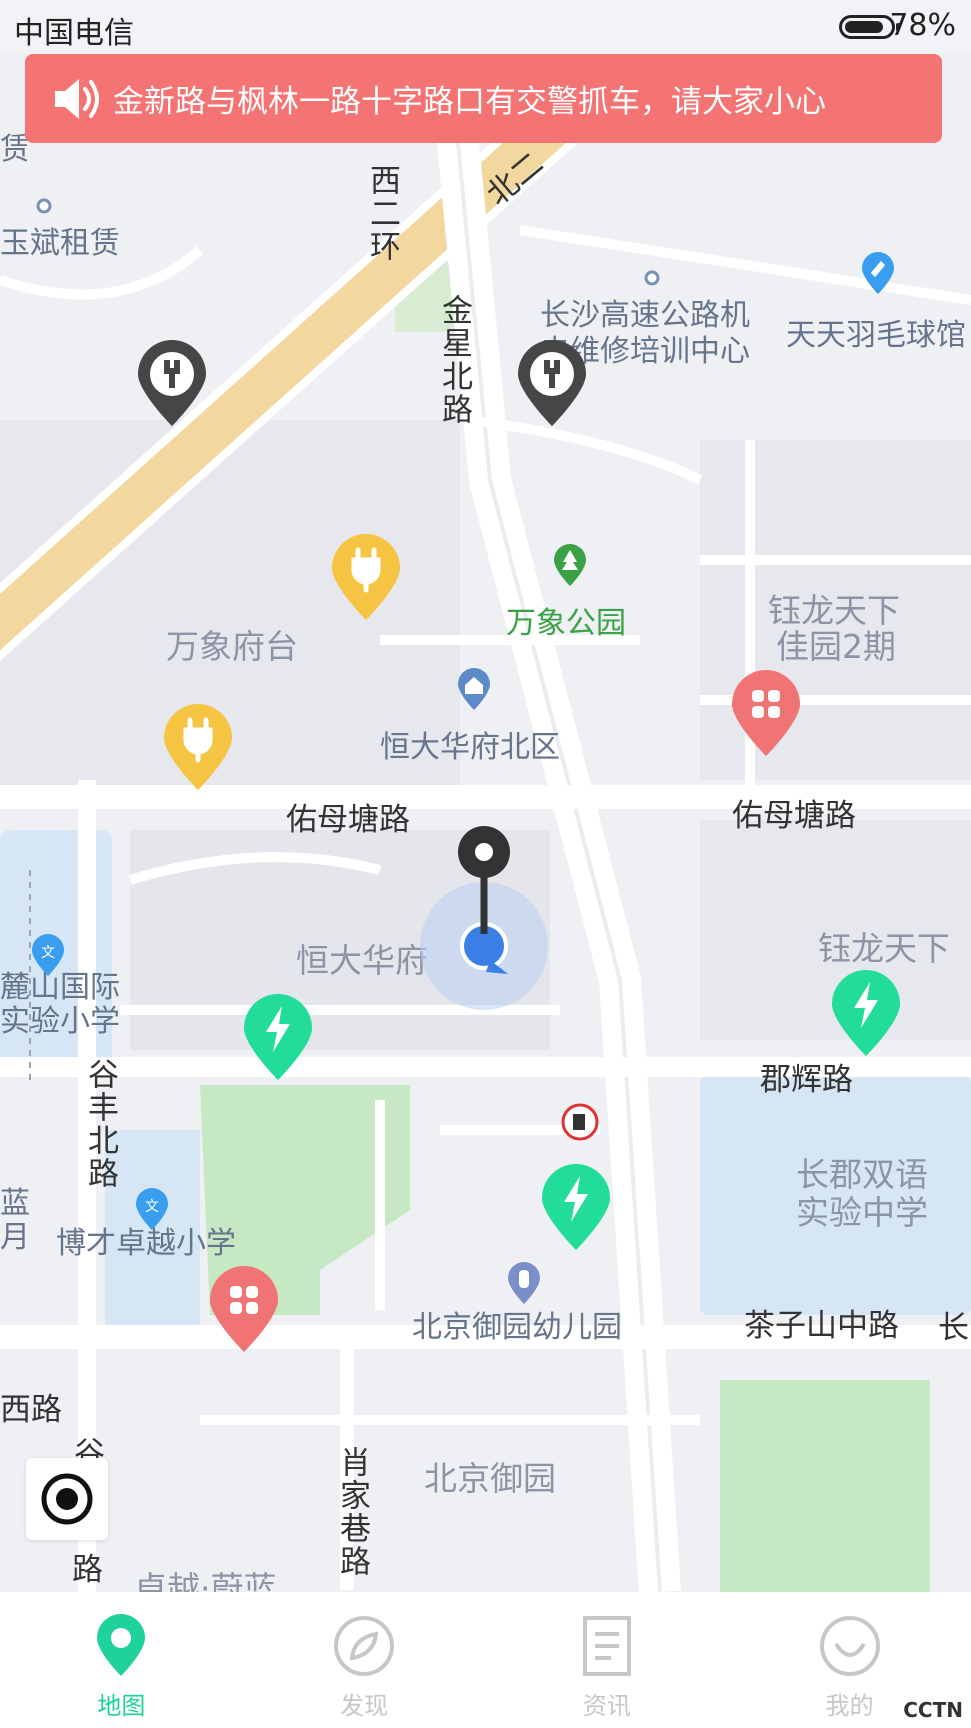 This screenshot has width=971, height=1728. What do you see at coordinates (121, 1645) in the screenshot?
I see `map-pin-icon` at bounding box center [121, 1645].